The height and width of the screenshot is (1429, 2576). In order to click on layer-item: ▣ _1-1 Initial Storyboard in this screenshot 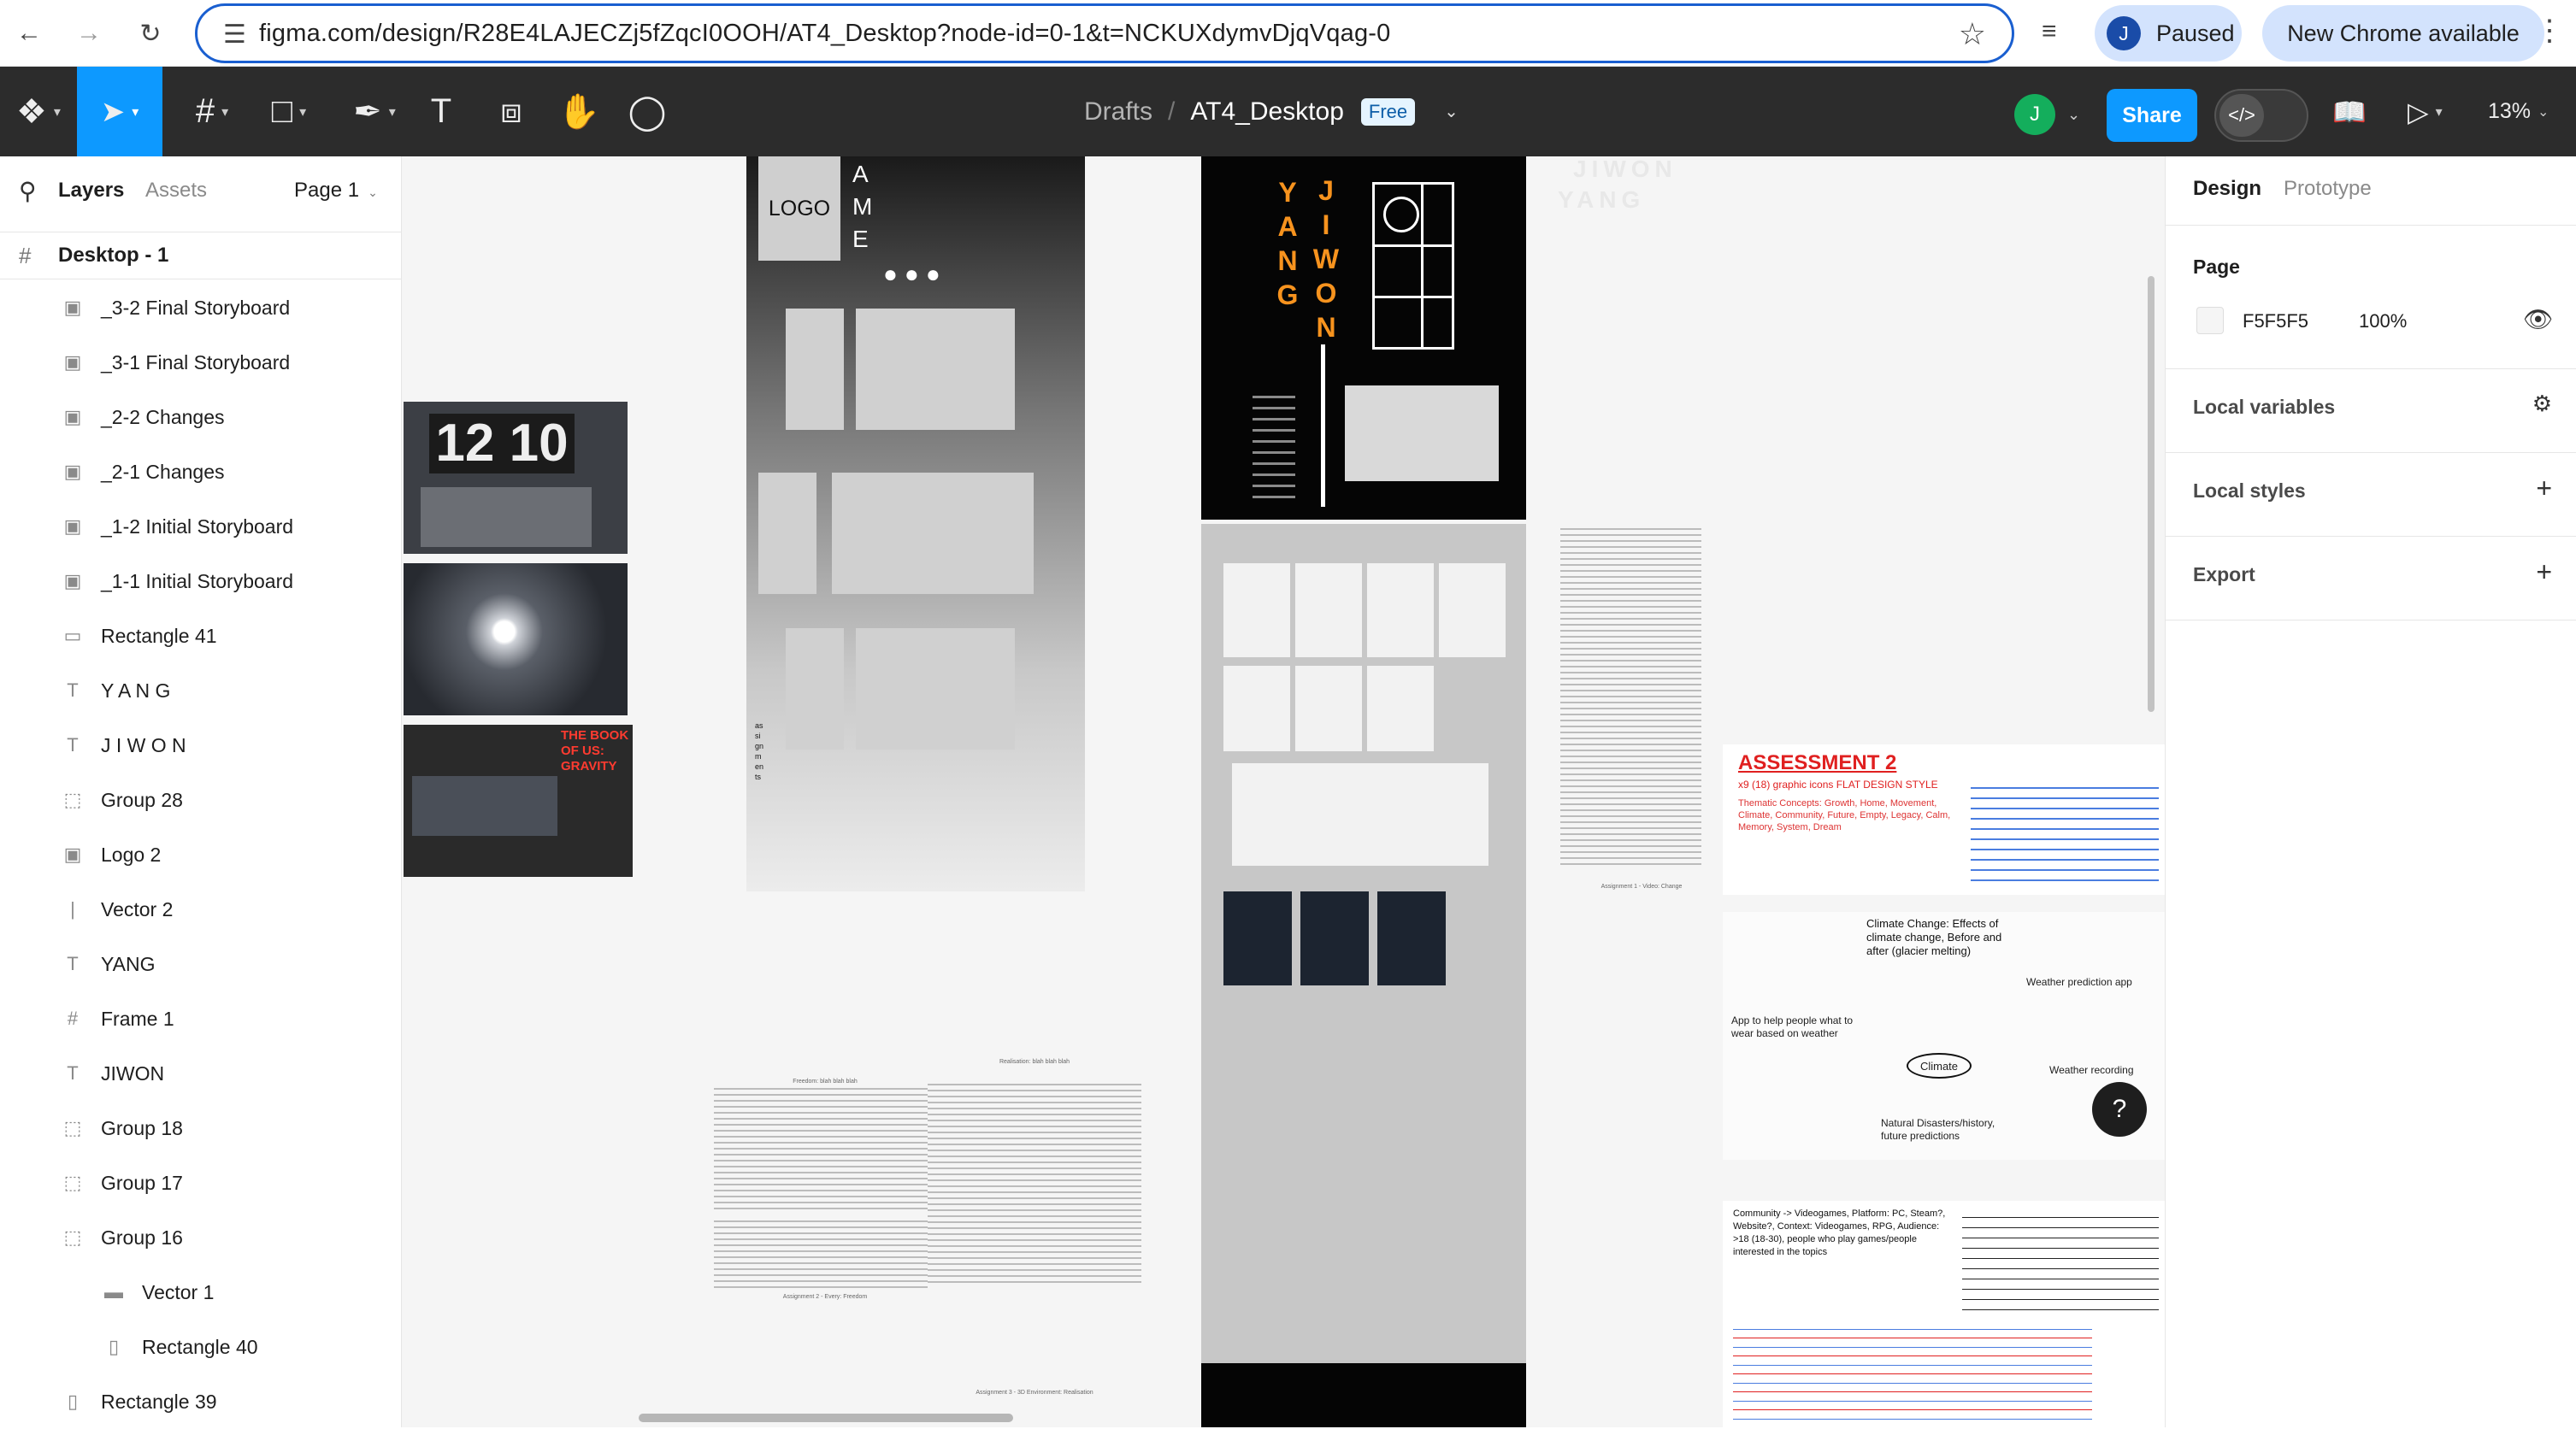, I will do `click(201, 581)`.